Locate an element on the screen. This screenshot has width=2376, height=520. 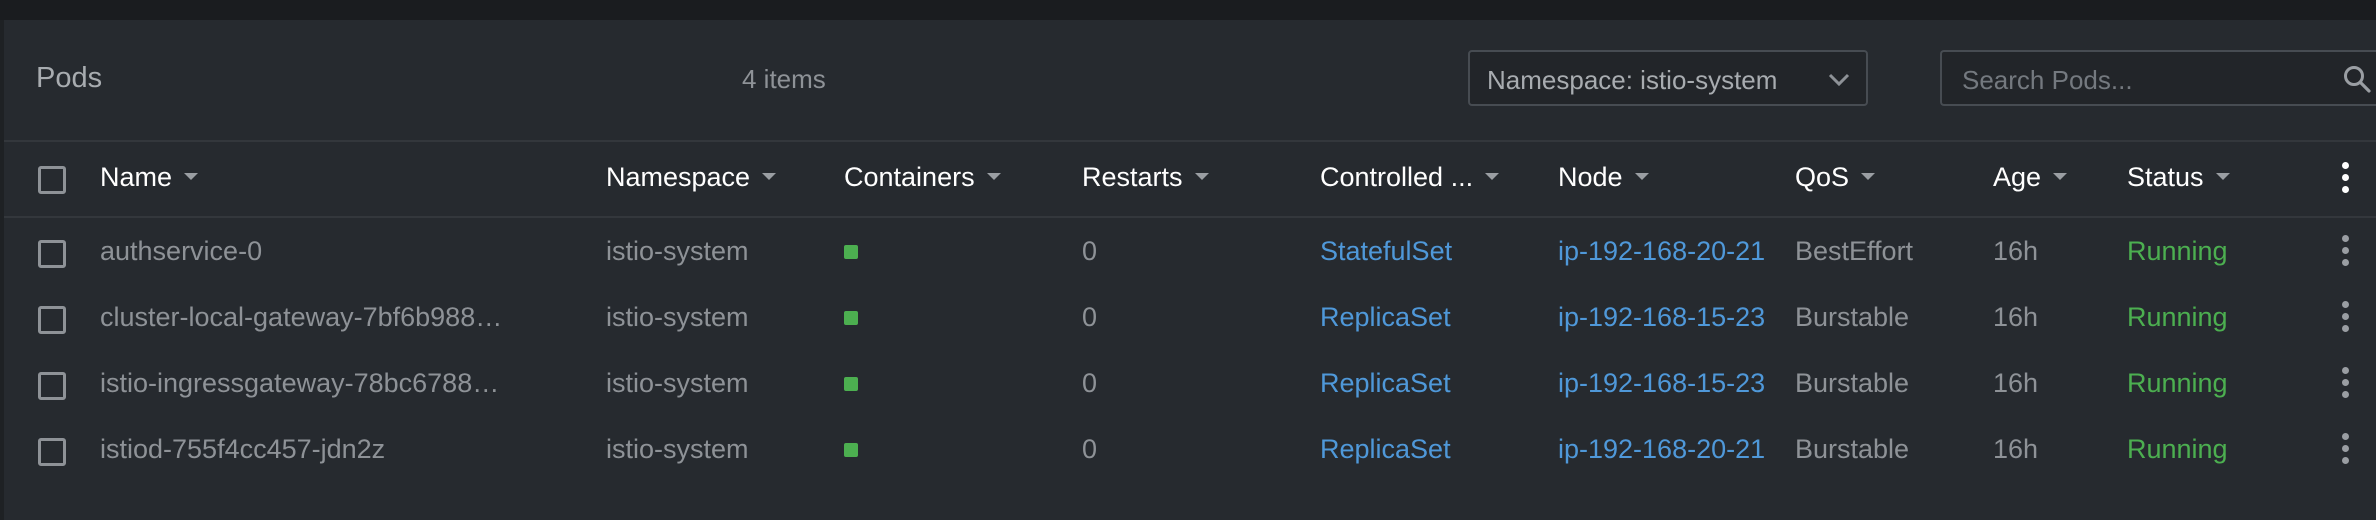
column-header-name: Name is located at coordinates (149, 177).